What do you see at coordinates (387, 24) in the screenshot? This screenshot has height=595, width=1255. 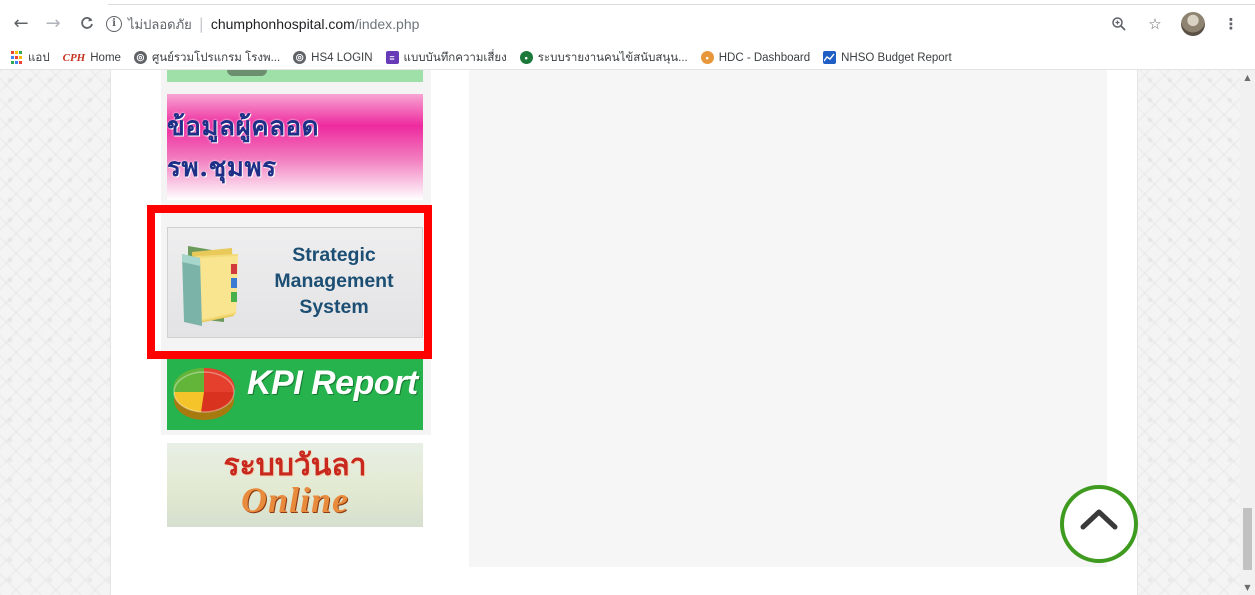 I see `url-path: /index.php` at bounding box center [387, 24].